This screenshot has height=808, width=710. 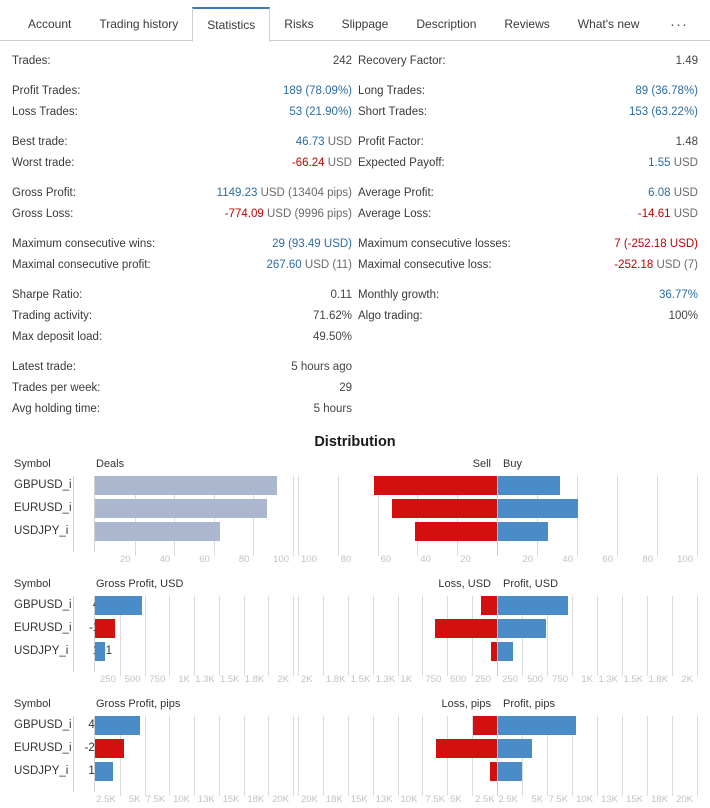 What do you see at coordinates (466, 704) in the screenshot?
I see `right-chart-header-negative: Loss, pips` at bounding box center [466, 704].